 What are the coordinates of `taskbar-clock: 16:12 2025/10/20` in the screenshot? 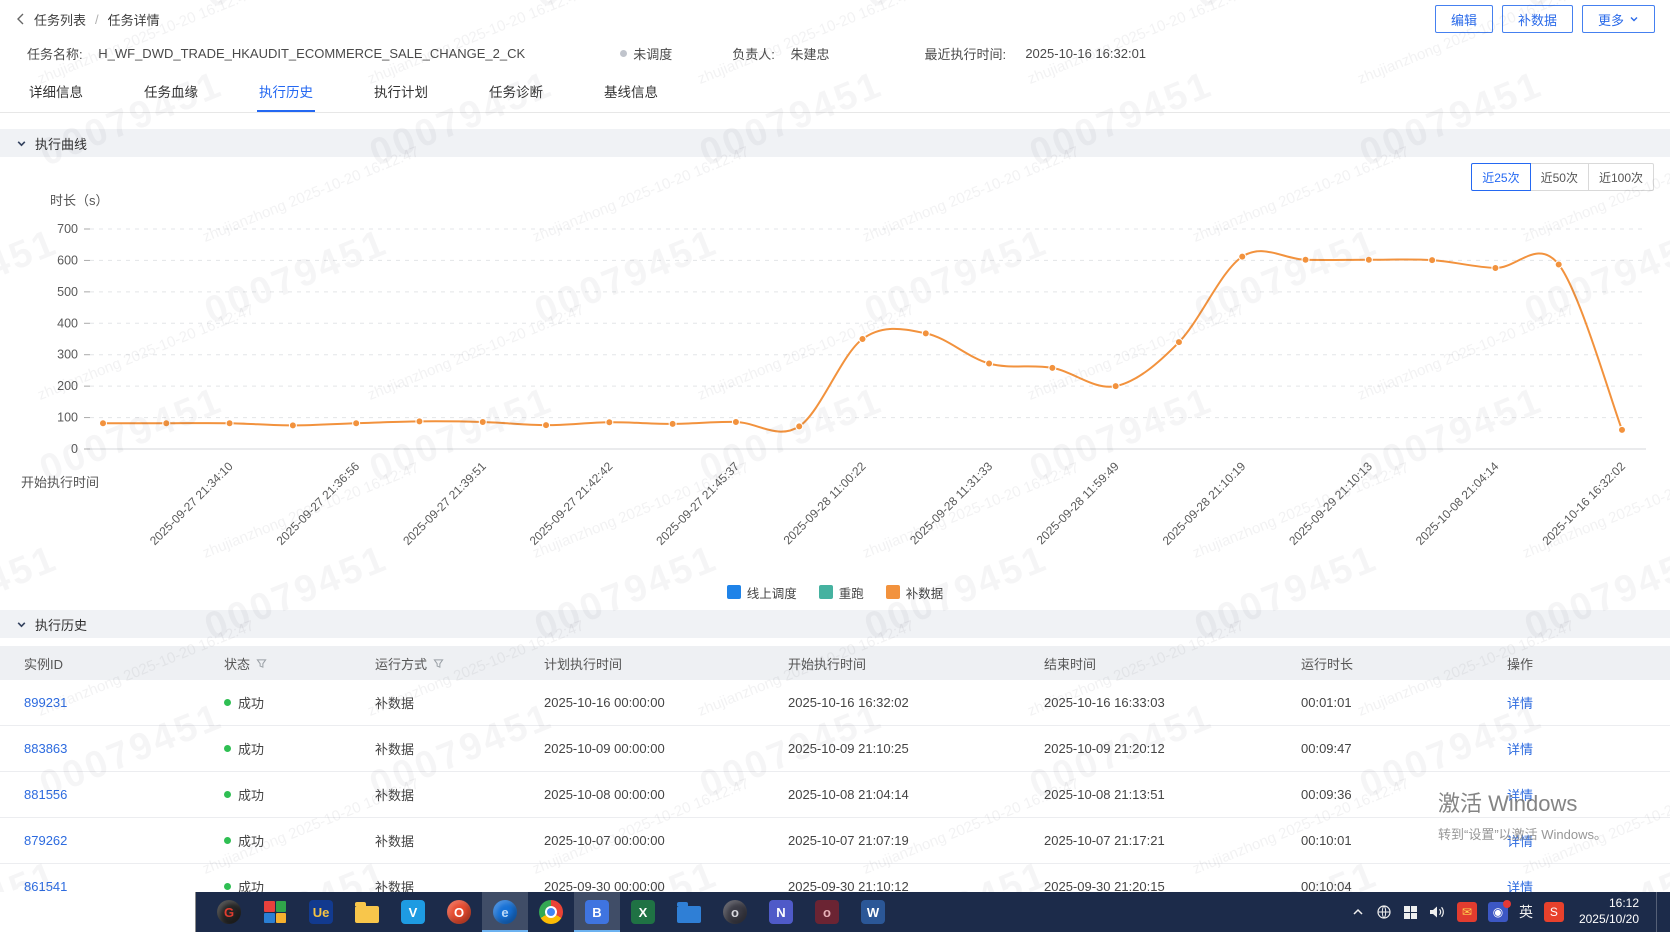 It's located at (1609, 911).